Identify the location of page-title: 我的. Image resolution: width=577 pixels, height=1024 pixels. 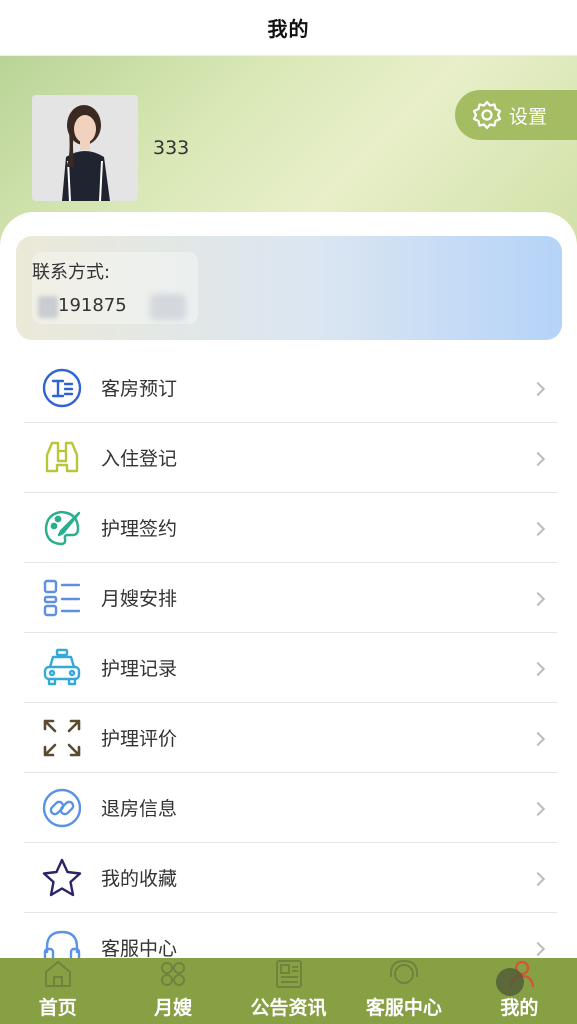
(288, 29).